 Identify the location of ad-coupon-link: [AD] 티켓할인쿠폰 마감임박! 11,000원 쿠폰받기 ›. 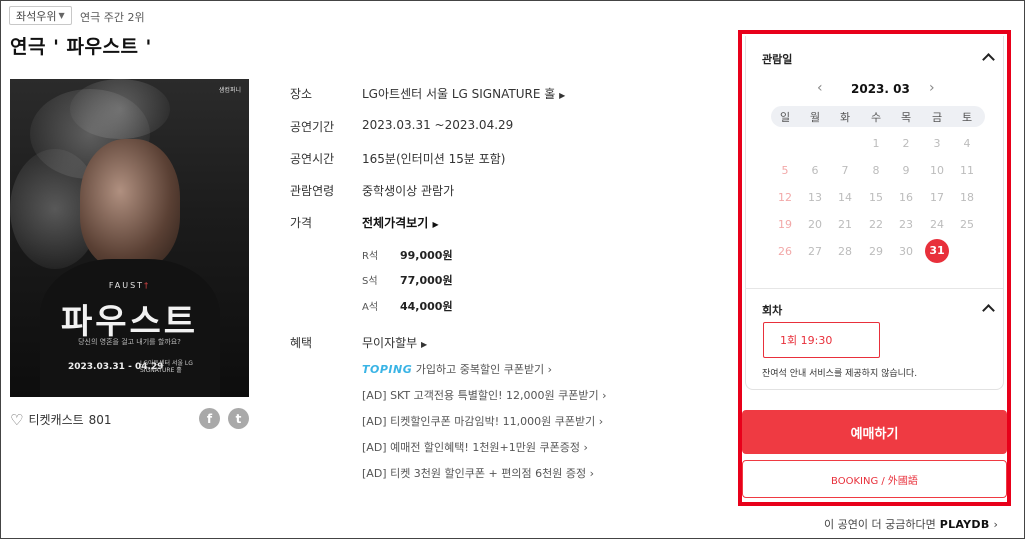
(482, 421).